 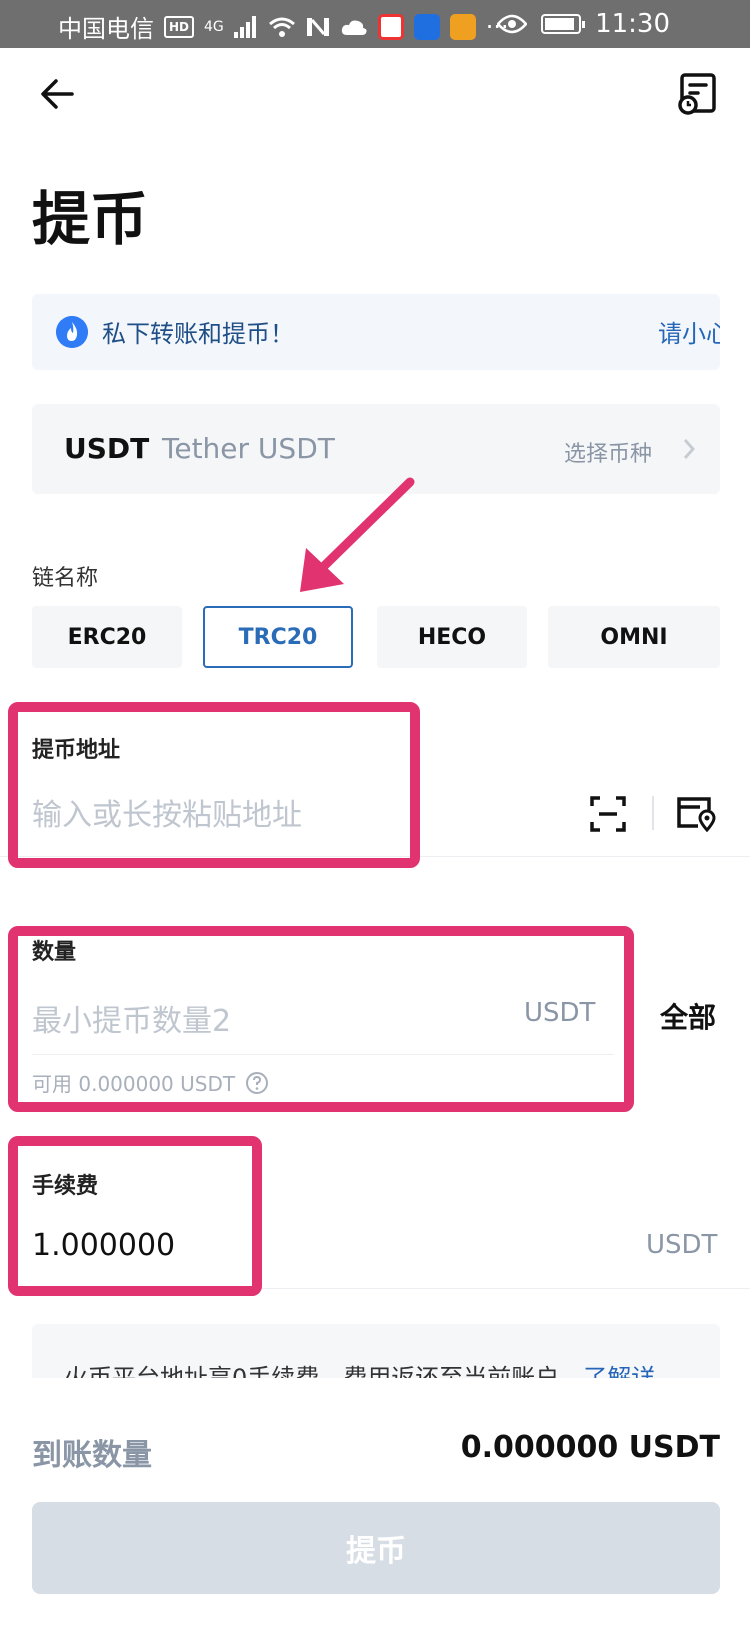 I want to click on notice-link: 请小心, so click(x=689, y=331).